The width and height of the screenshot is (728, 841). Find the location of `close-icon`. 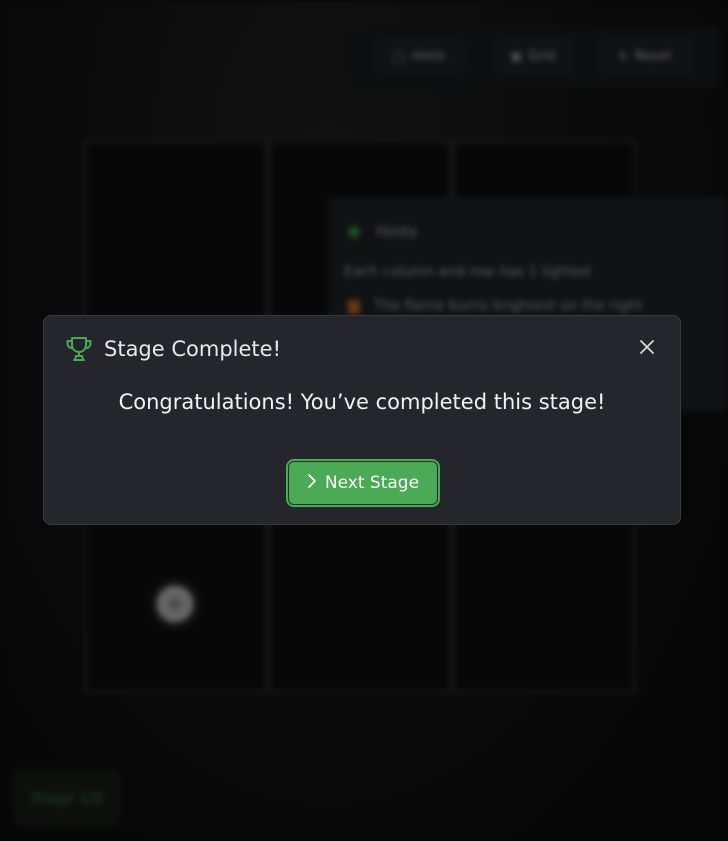

close-icon is located at coordinates (647, 347).